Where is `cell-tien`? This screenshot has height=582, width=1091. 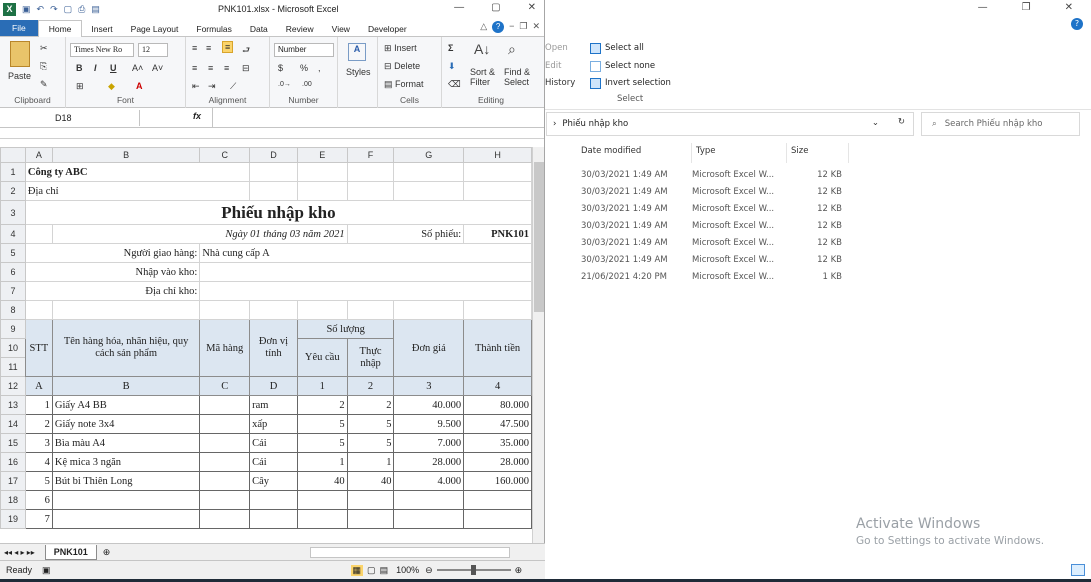
cell-tien is located at coordinates (497, 500).